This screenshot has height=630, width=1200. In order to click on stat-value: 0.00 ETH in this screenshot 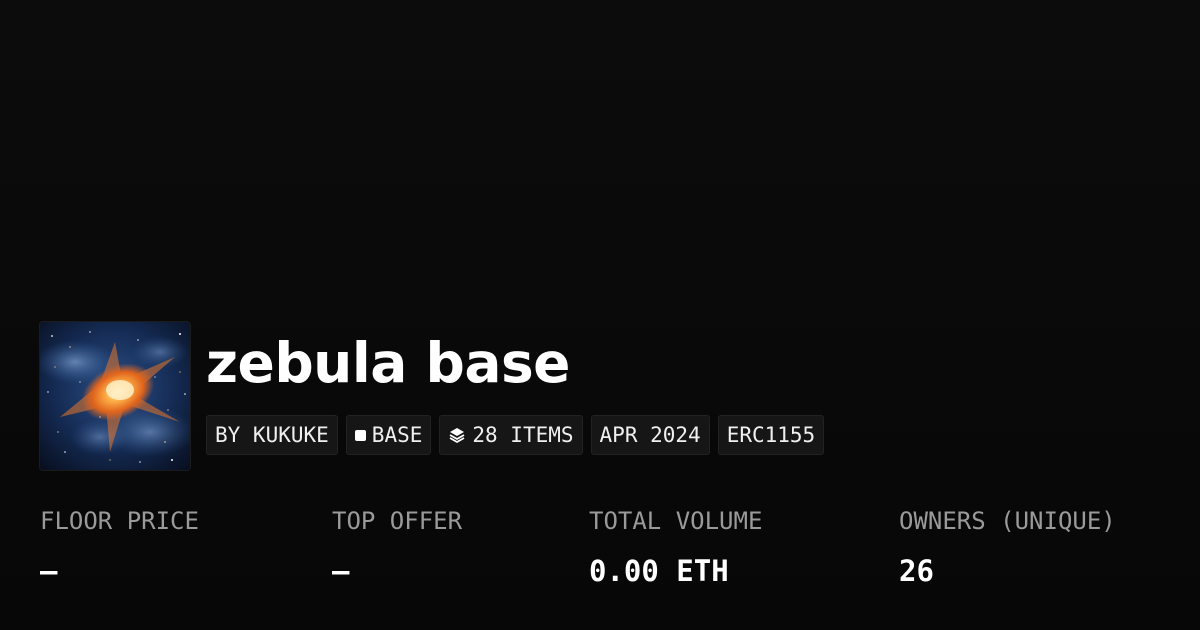, I will do `click(659, 571)`.